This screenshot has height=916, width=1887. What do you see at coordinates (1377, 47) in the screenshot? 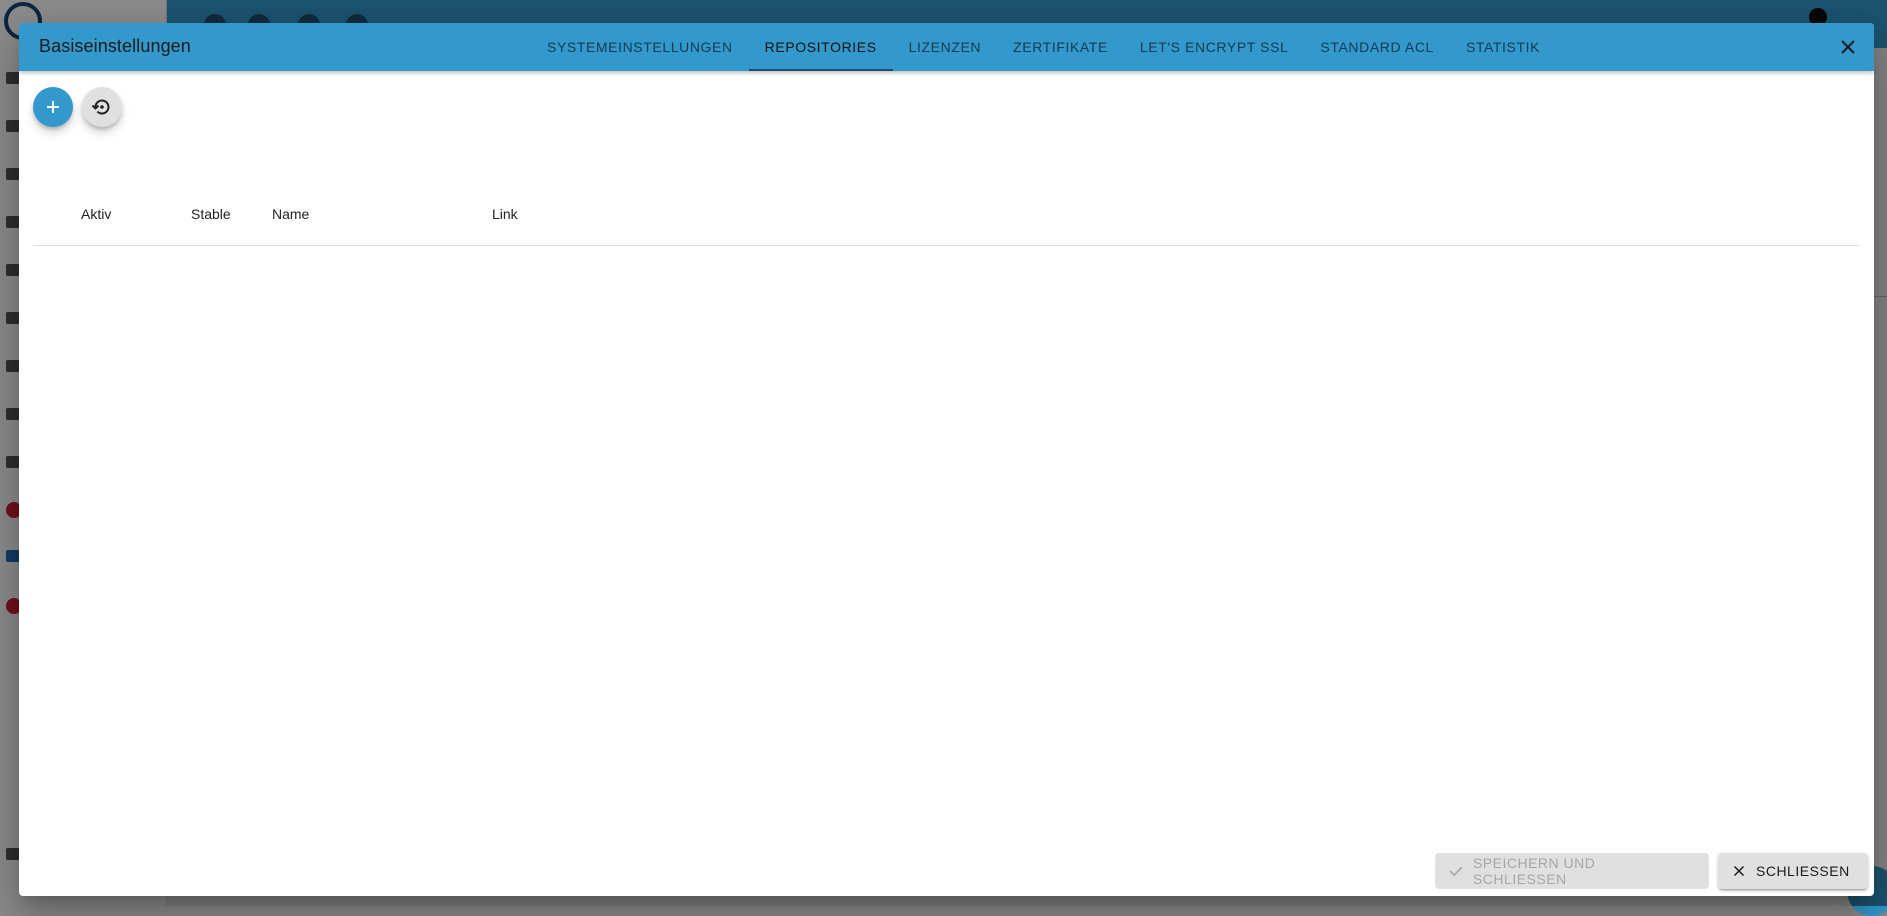
I see `tab-standard-acl: STANDARD ACL` at bounding box center [1377, 47].